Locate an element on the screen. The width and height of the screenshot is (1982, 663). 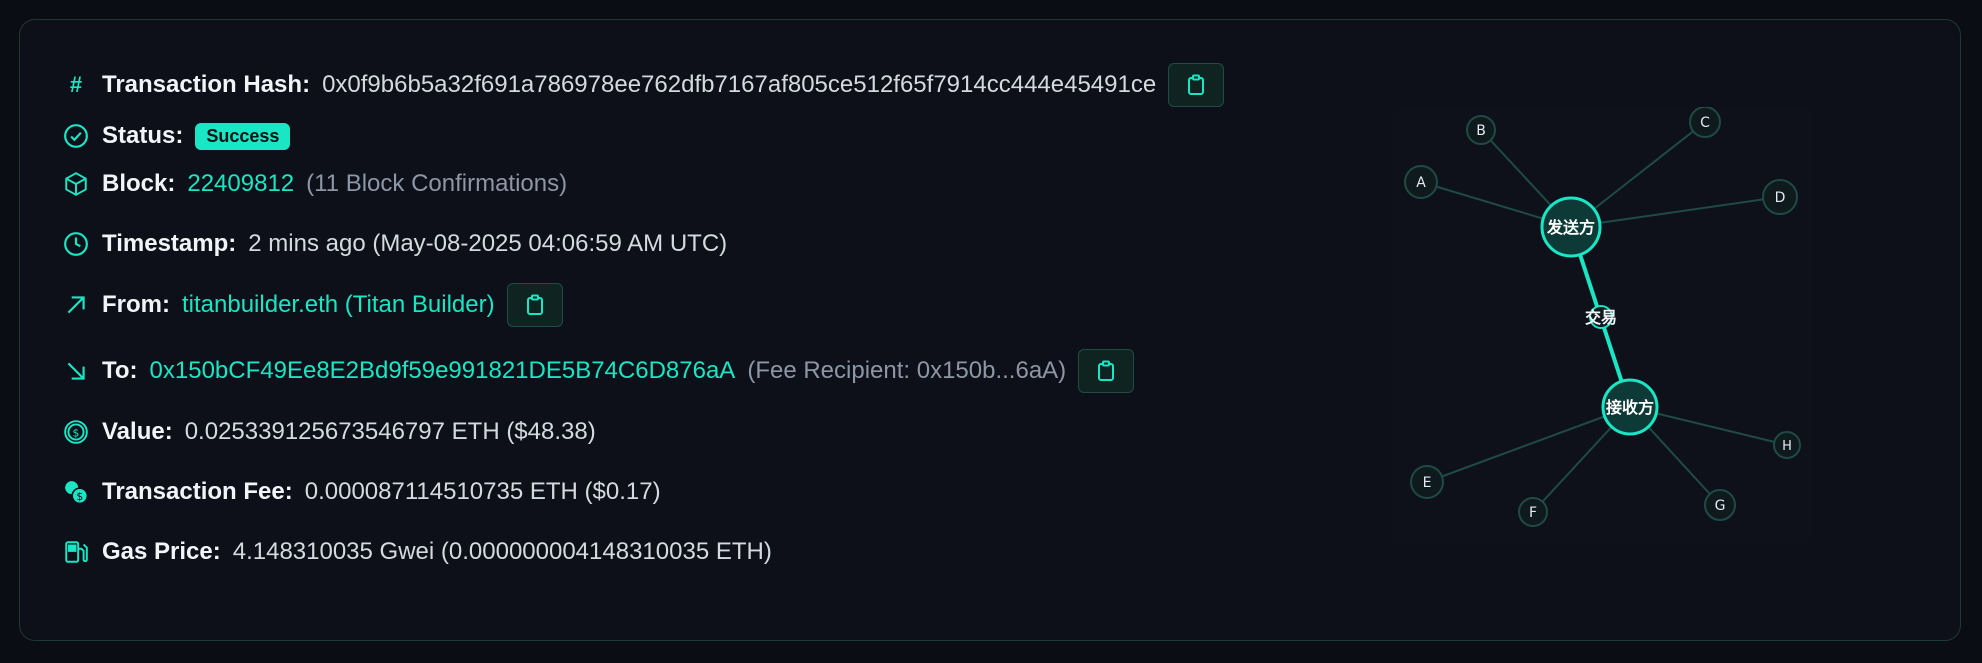
to-label: To: is located at coordinates (120, 370).